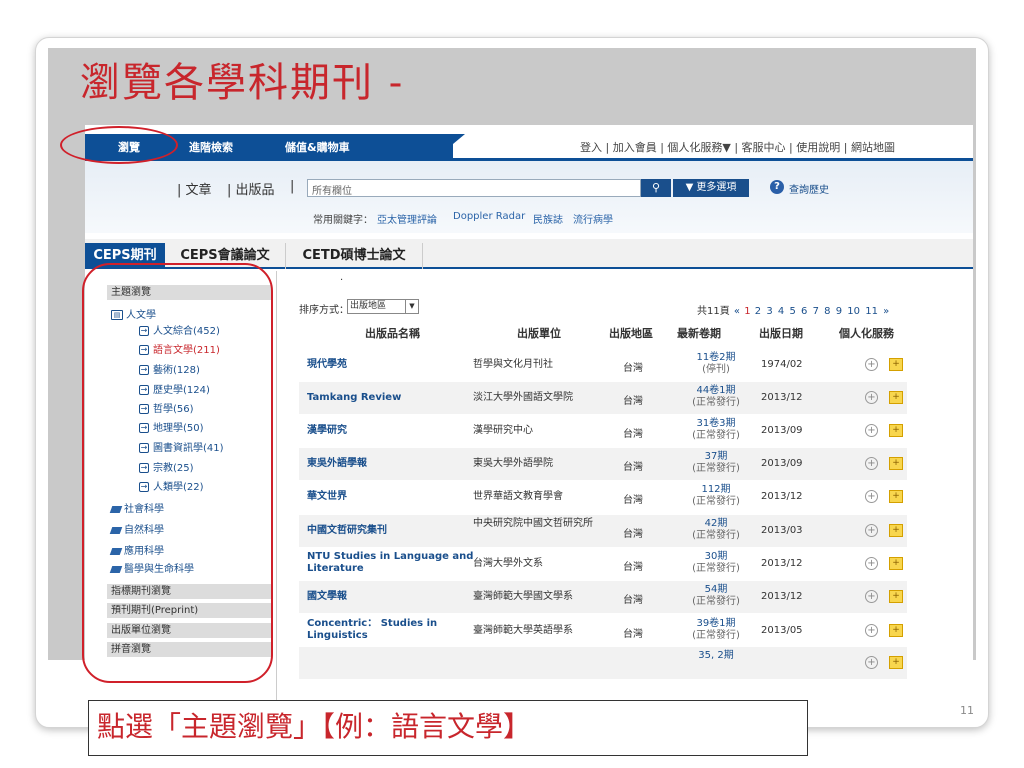  I want to click on page-link: 6, so click(804, 311).